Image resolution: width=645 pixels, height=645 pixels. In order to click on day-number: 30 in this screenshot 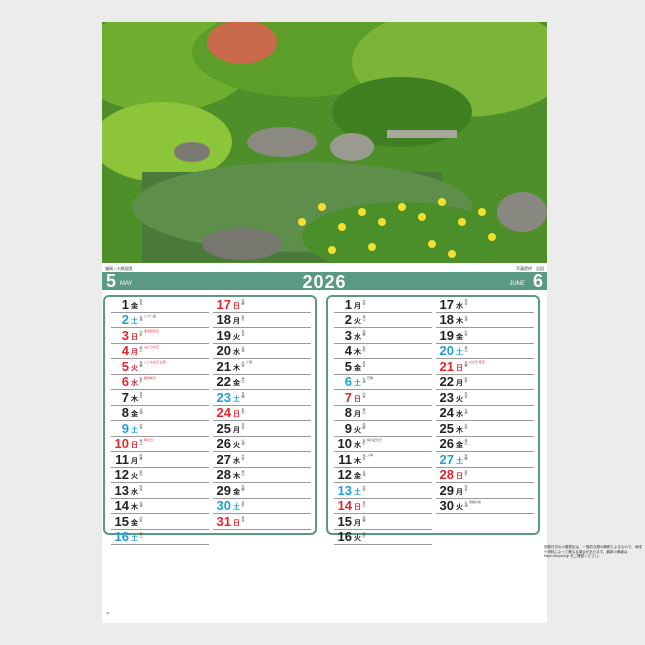, I will do `click(446, 505)`.